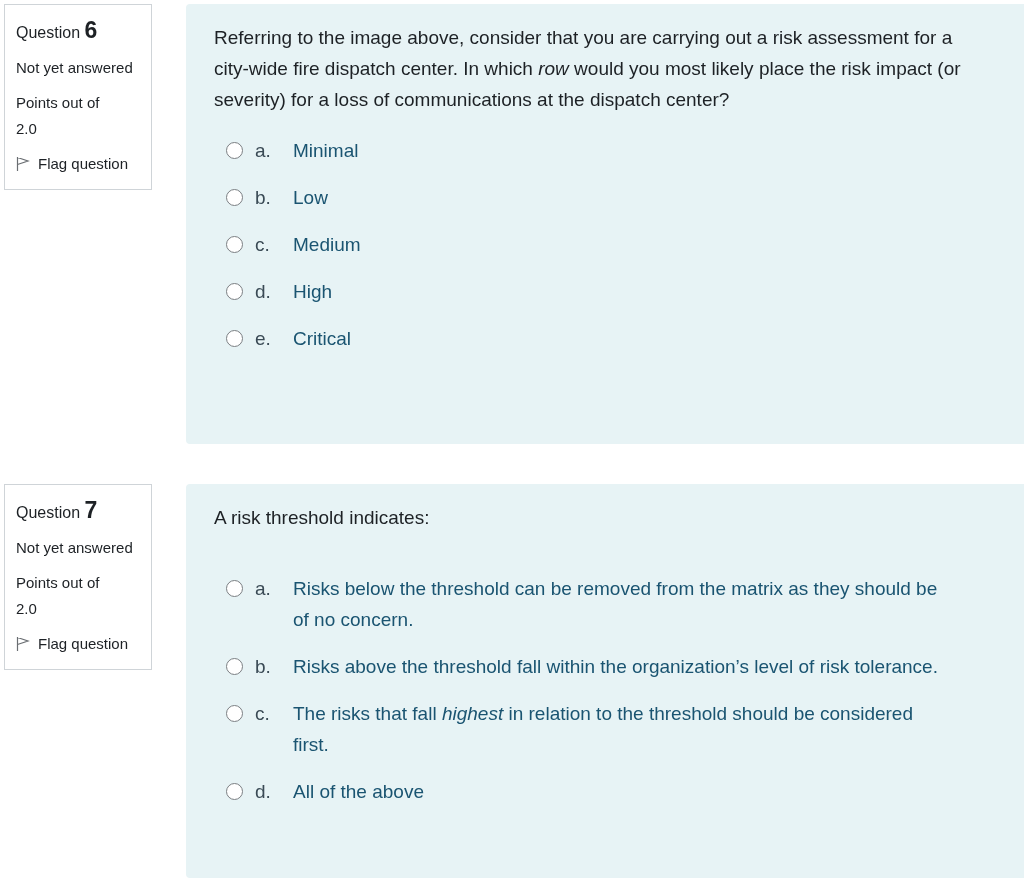 This screenshot has width=1024, height=878. What do you see at coordinates (263, 339) in the screenshot?
I see `option-letter: e.` at bounding box center [263, 339].